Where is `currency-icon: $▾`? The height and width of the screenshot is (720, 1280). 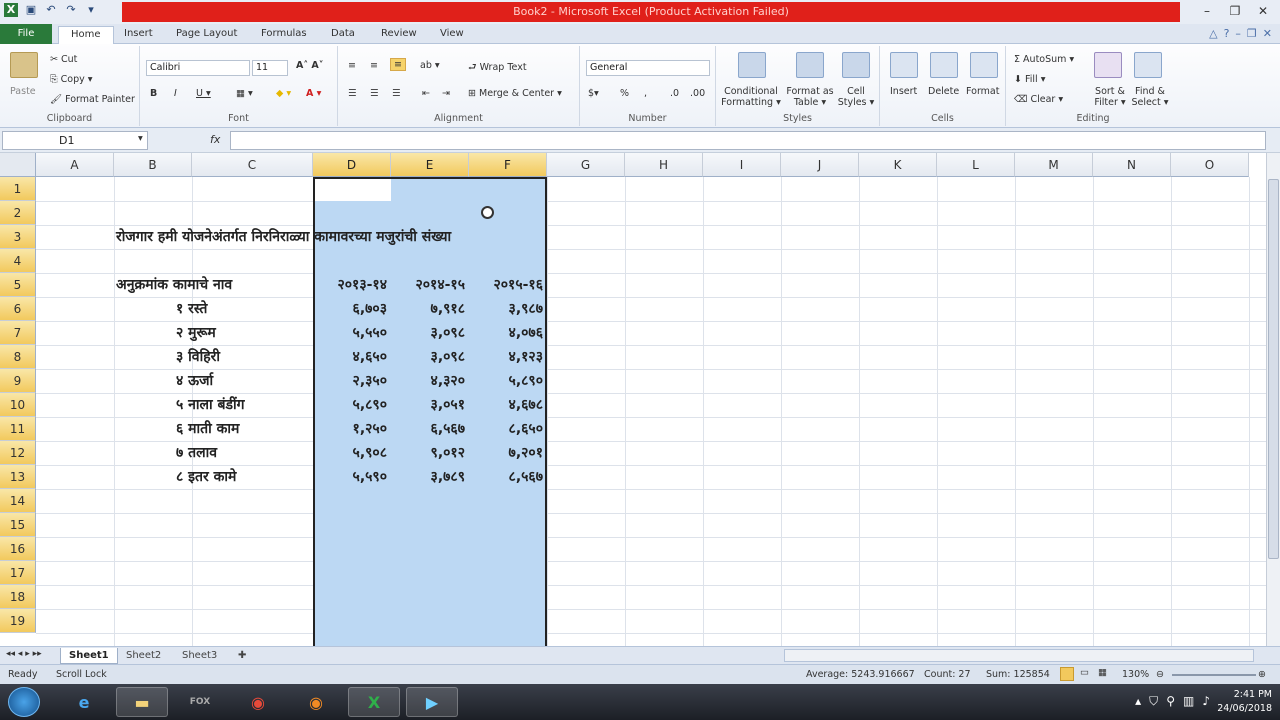
currency-icon: $▾ is located at coordinates (593, 93).